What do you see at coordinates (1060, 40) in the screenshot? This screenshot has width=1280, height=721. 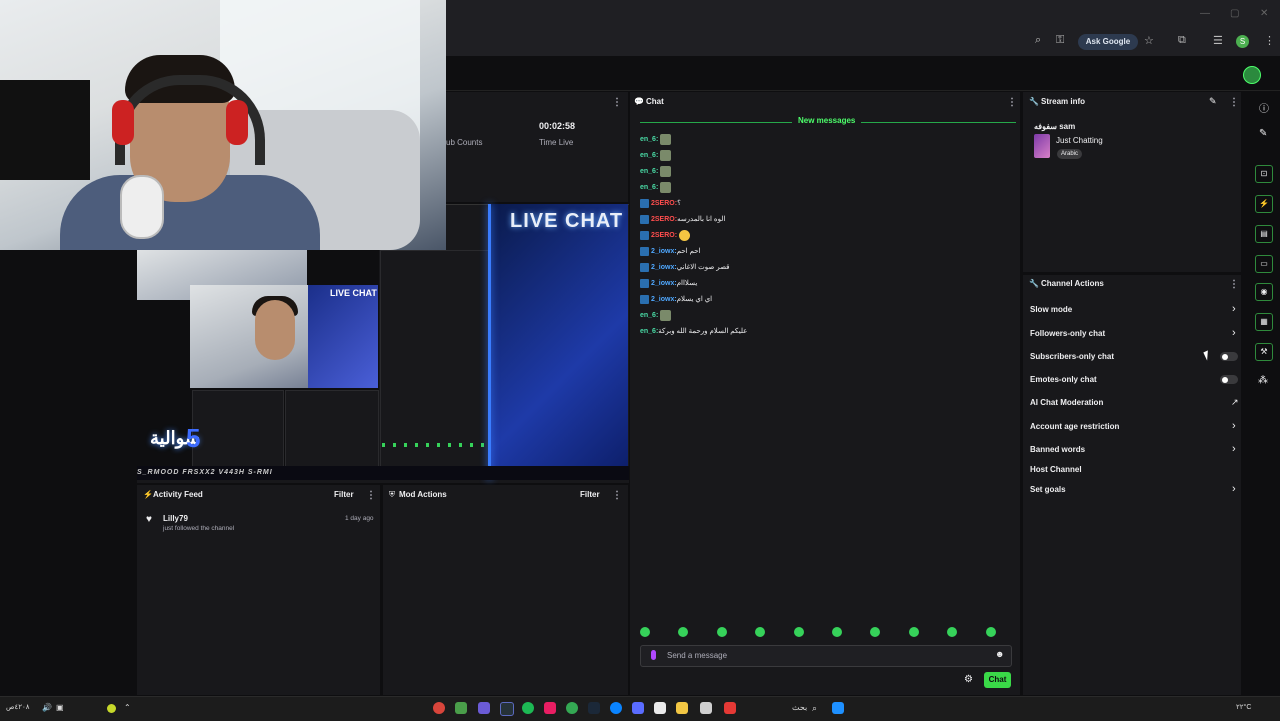 I see `password-key-icon: ⚿` at bounding box center [1060, 40].